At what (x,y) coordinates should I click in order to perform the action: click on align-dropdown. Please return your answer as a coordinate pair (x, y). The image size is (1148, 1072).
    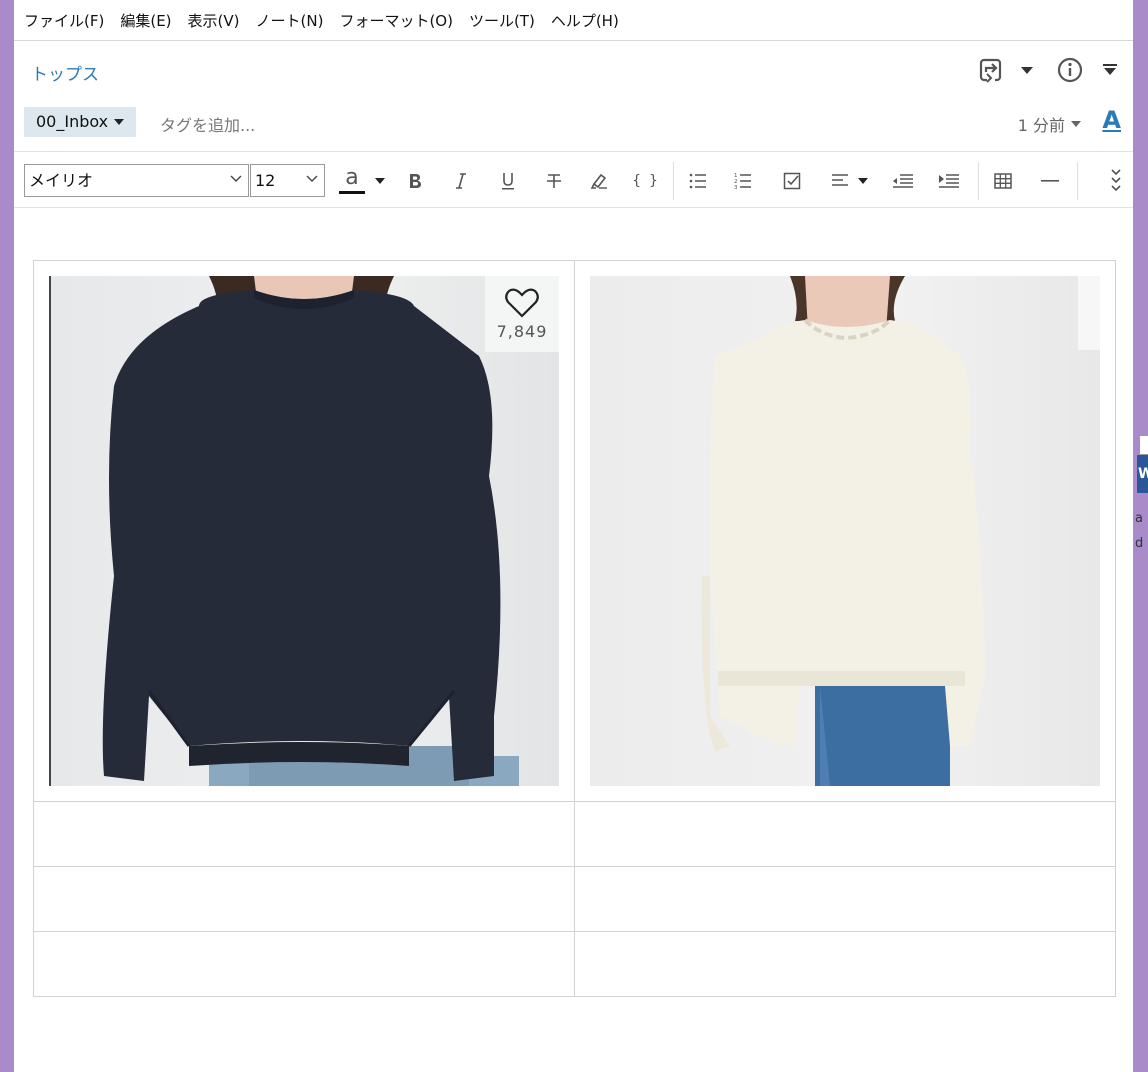
    Looking at the image, I should click on (863, 181).